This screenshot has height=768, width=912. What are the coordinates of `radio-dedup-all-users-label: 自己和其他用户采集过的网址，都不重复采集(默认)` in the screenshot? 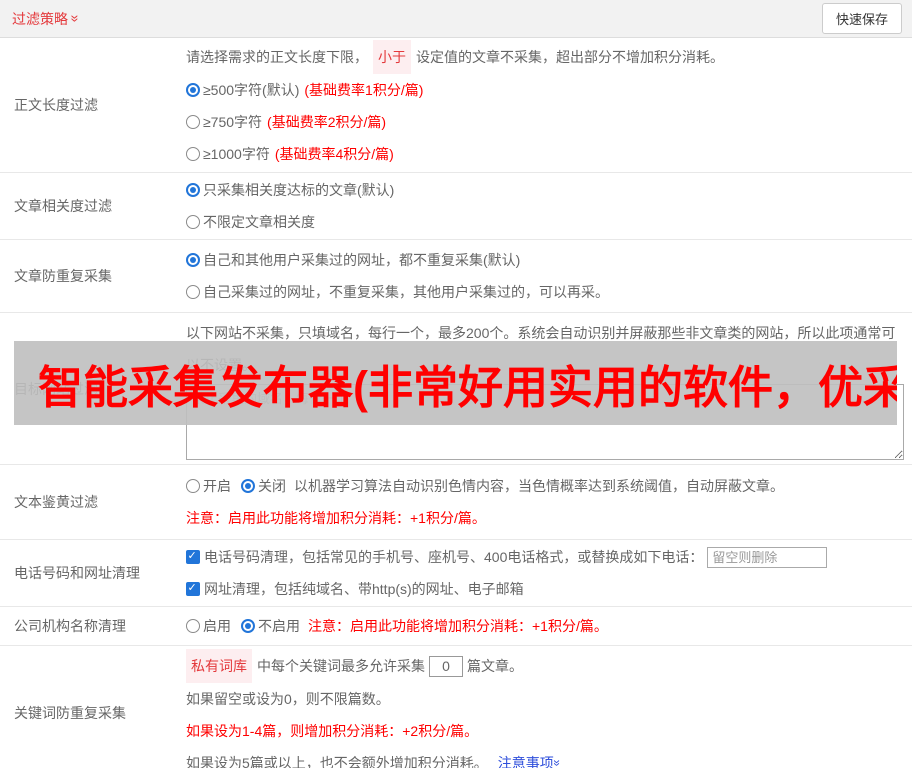 It's located at (361, 260).